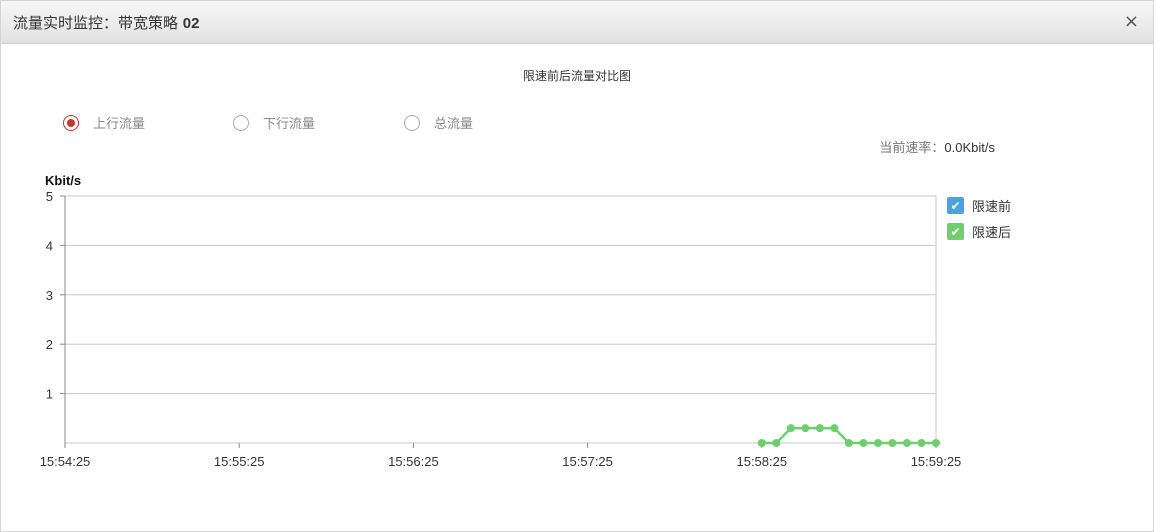 The image size is (1154, 532). What do you see at coordinates (413, 461) in the screenshot?
I see `x-tick-label: 15:56:25` at bounding box center [413, 461].